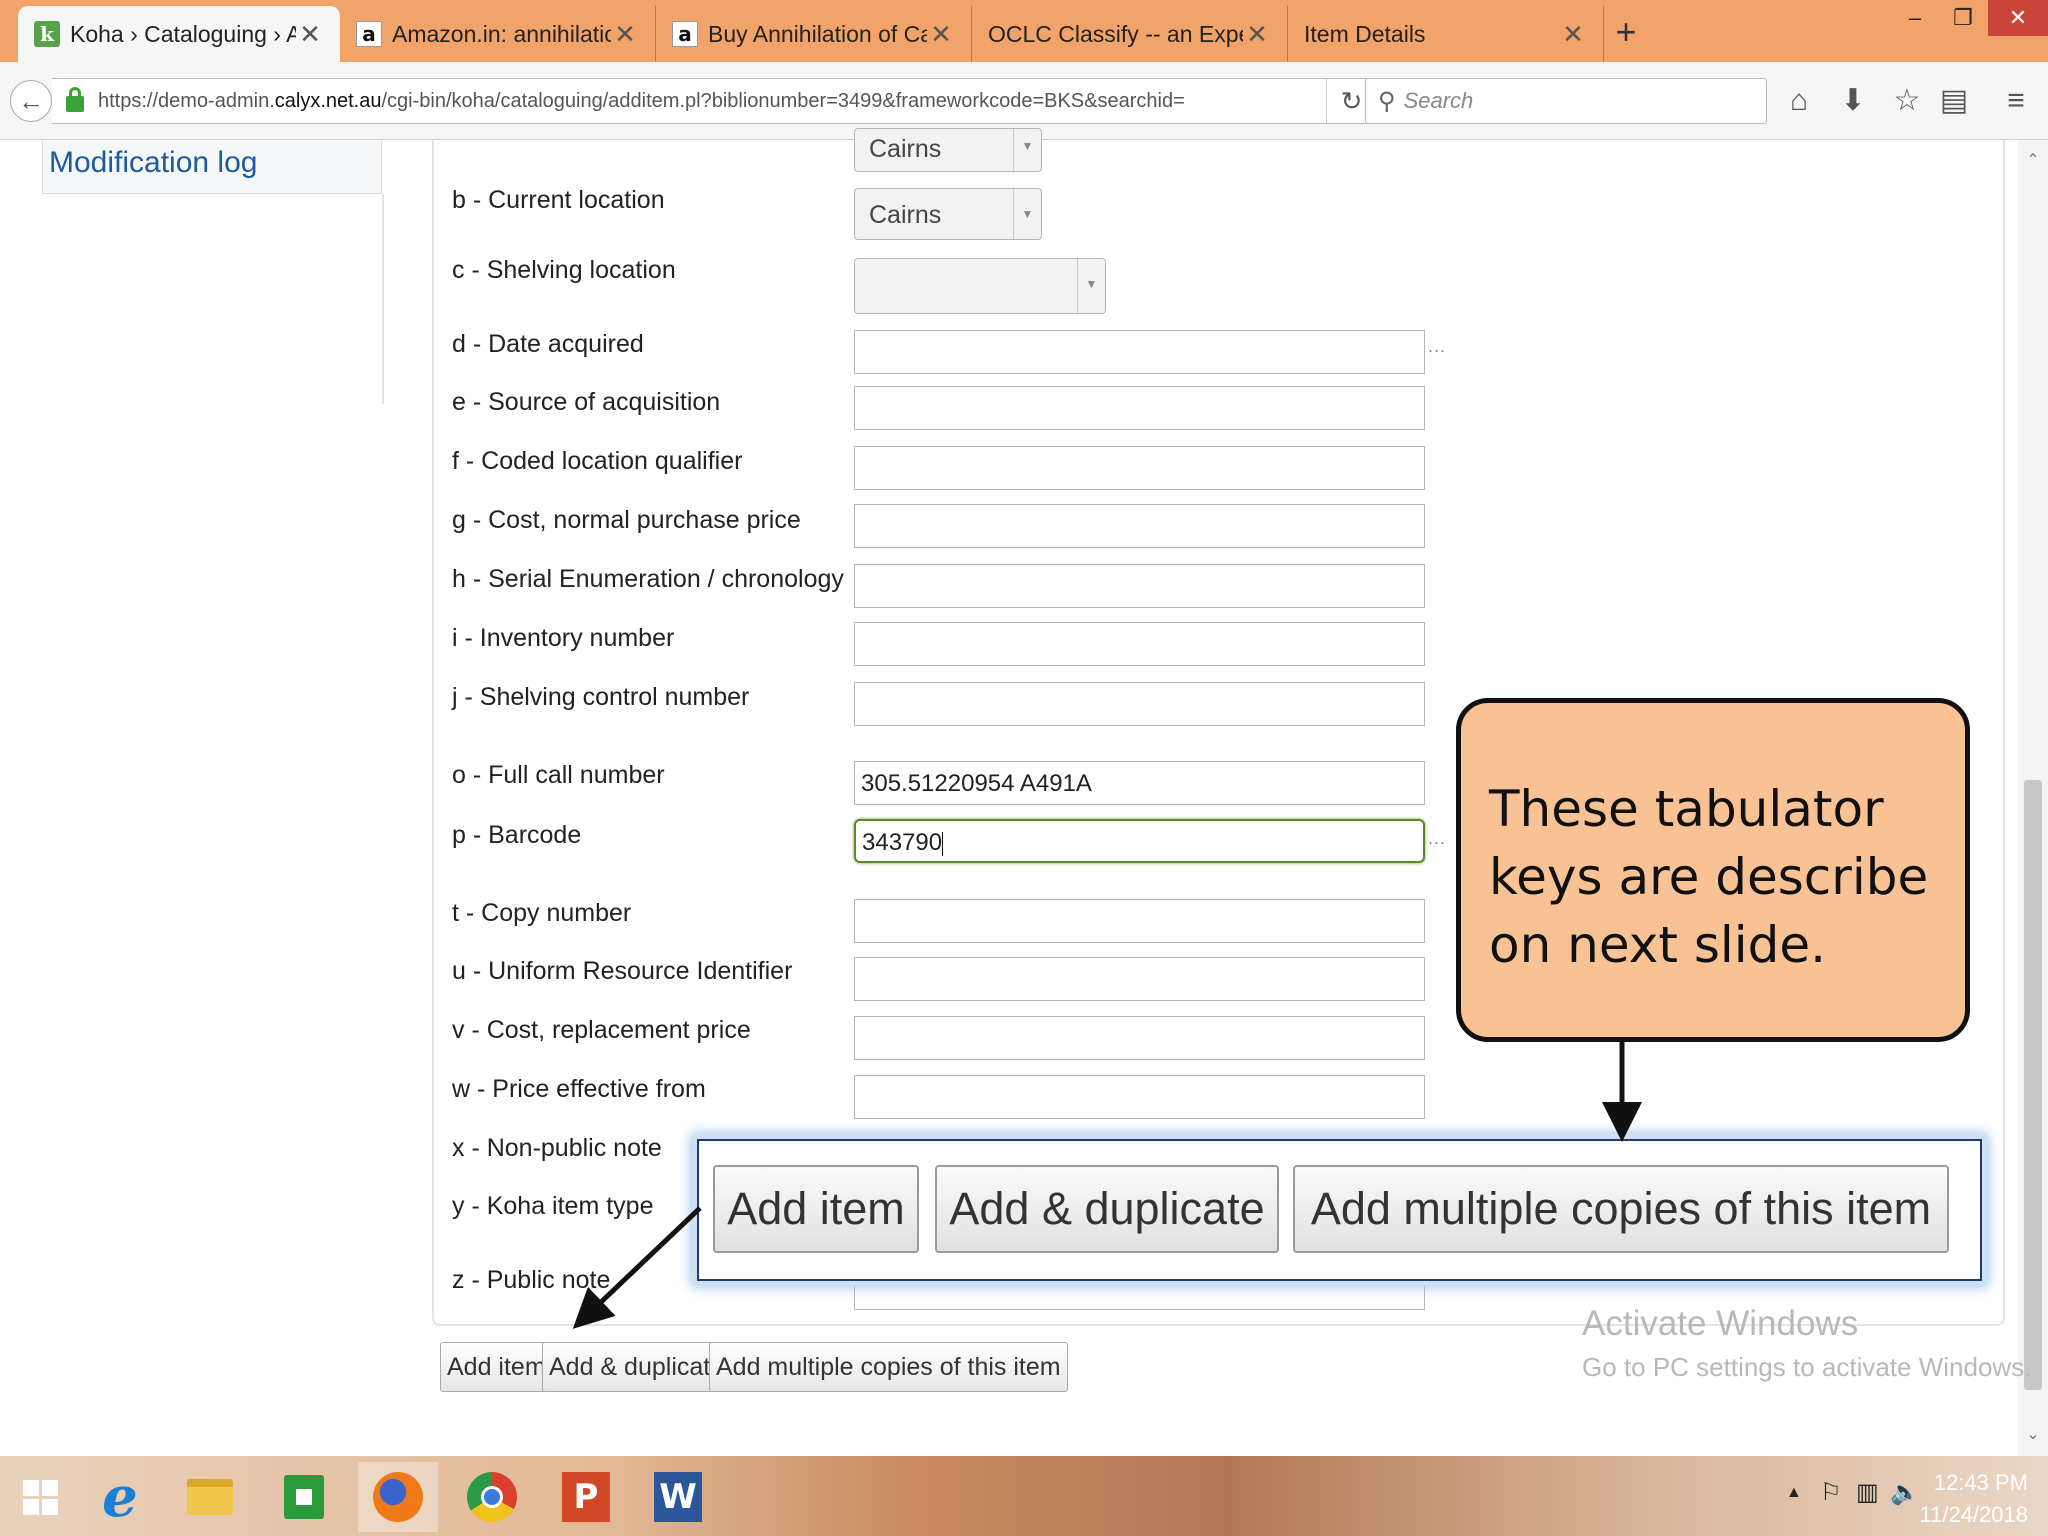  What do you see at coordinates (980, 286) in the screenshot?
I see `shelving-location-select: ▼` at bounding box center [980, 286].